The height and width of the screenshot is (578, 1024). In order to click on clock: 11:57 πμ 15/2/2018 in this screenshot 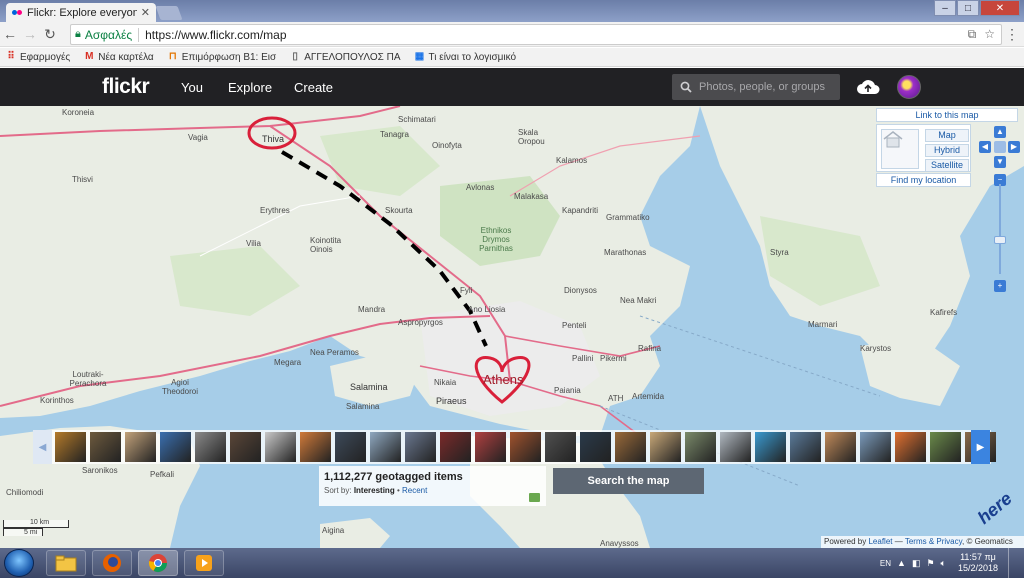, I will do `click(978, 563)`.